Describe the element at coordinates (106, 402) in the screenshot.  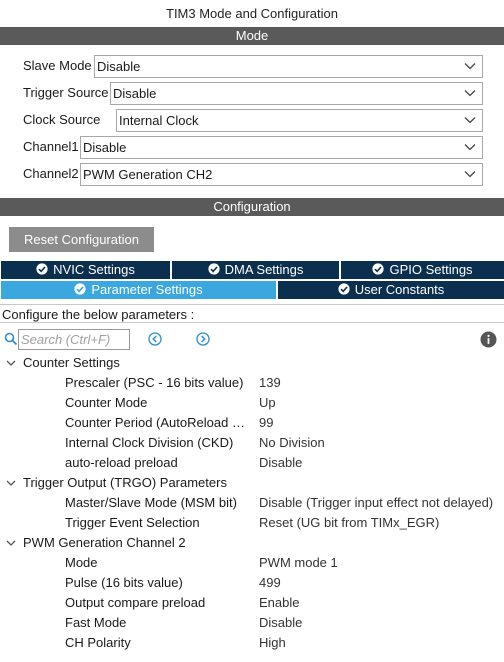
I see `param-name: Counter Mode` at that location.